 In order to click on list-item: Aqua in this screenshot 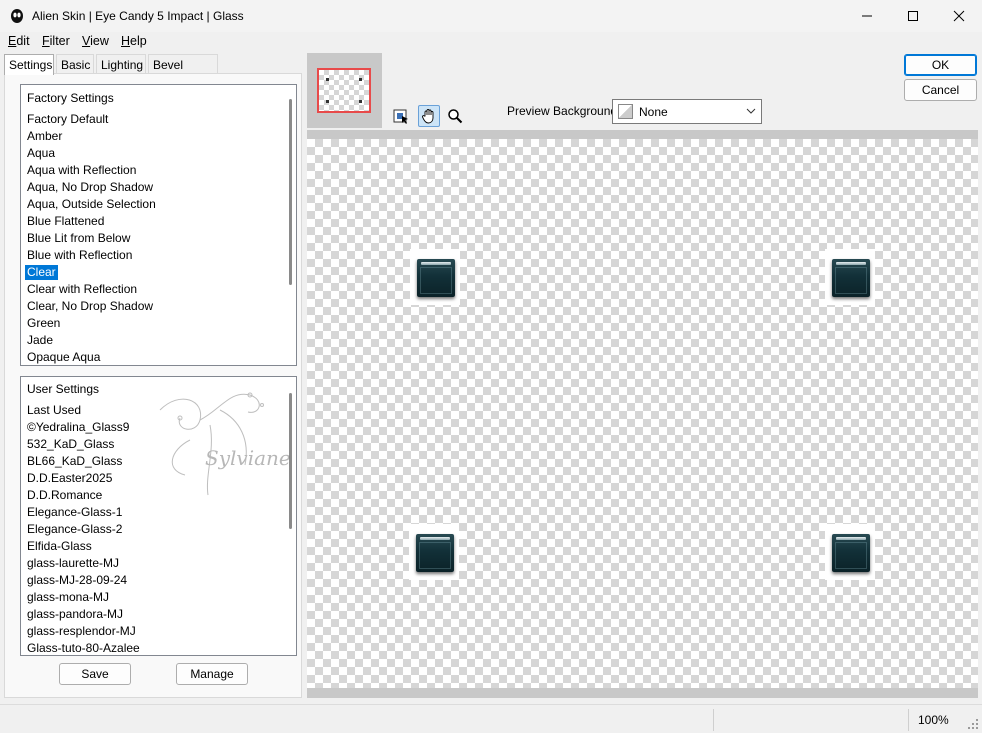, I will do `click(41, 153)`.